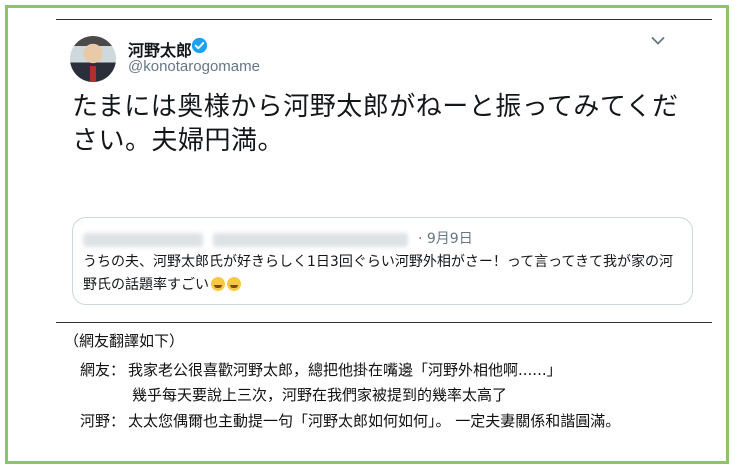  I want to click on line1-text: 我家老公很喜歡河野太郎，總把他掛在嘴邊「河野外相他啊......」, so click(345, 370).